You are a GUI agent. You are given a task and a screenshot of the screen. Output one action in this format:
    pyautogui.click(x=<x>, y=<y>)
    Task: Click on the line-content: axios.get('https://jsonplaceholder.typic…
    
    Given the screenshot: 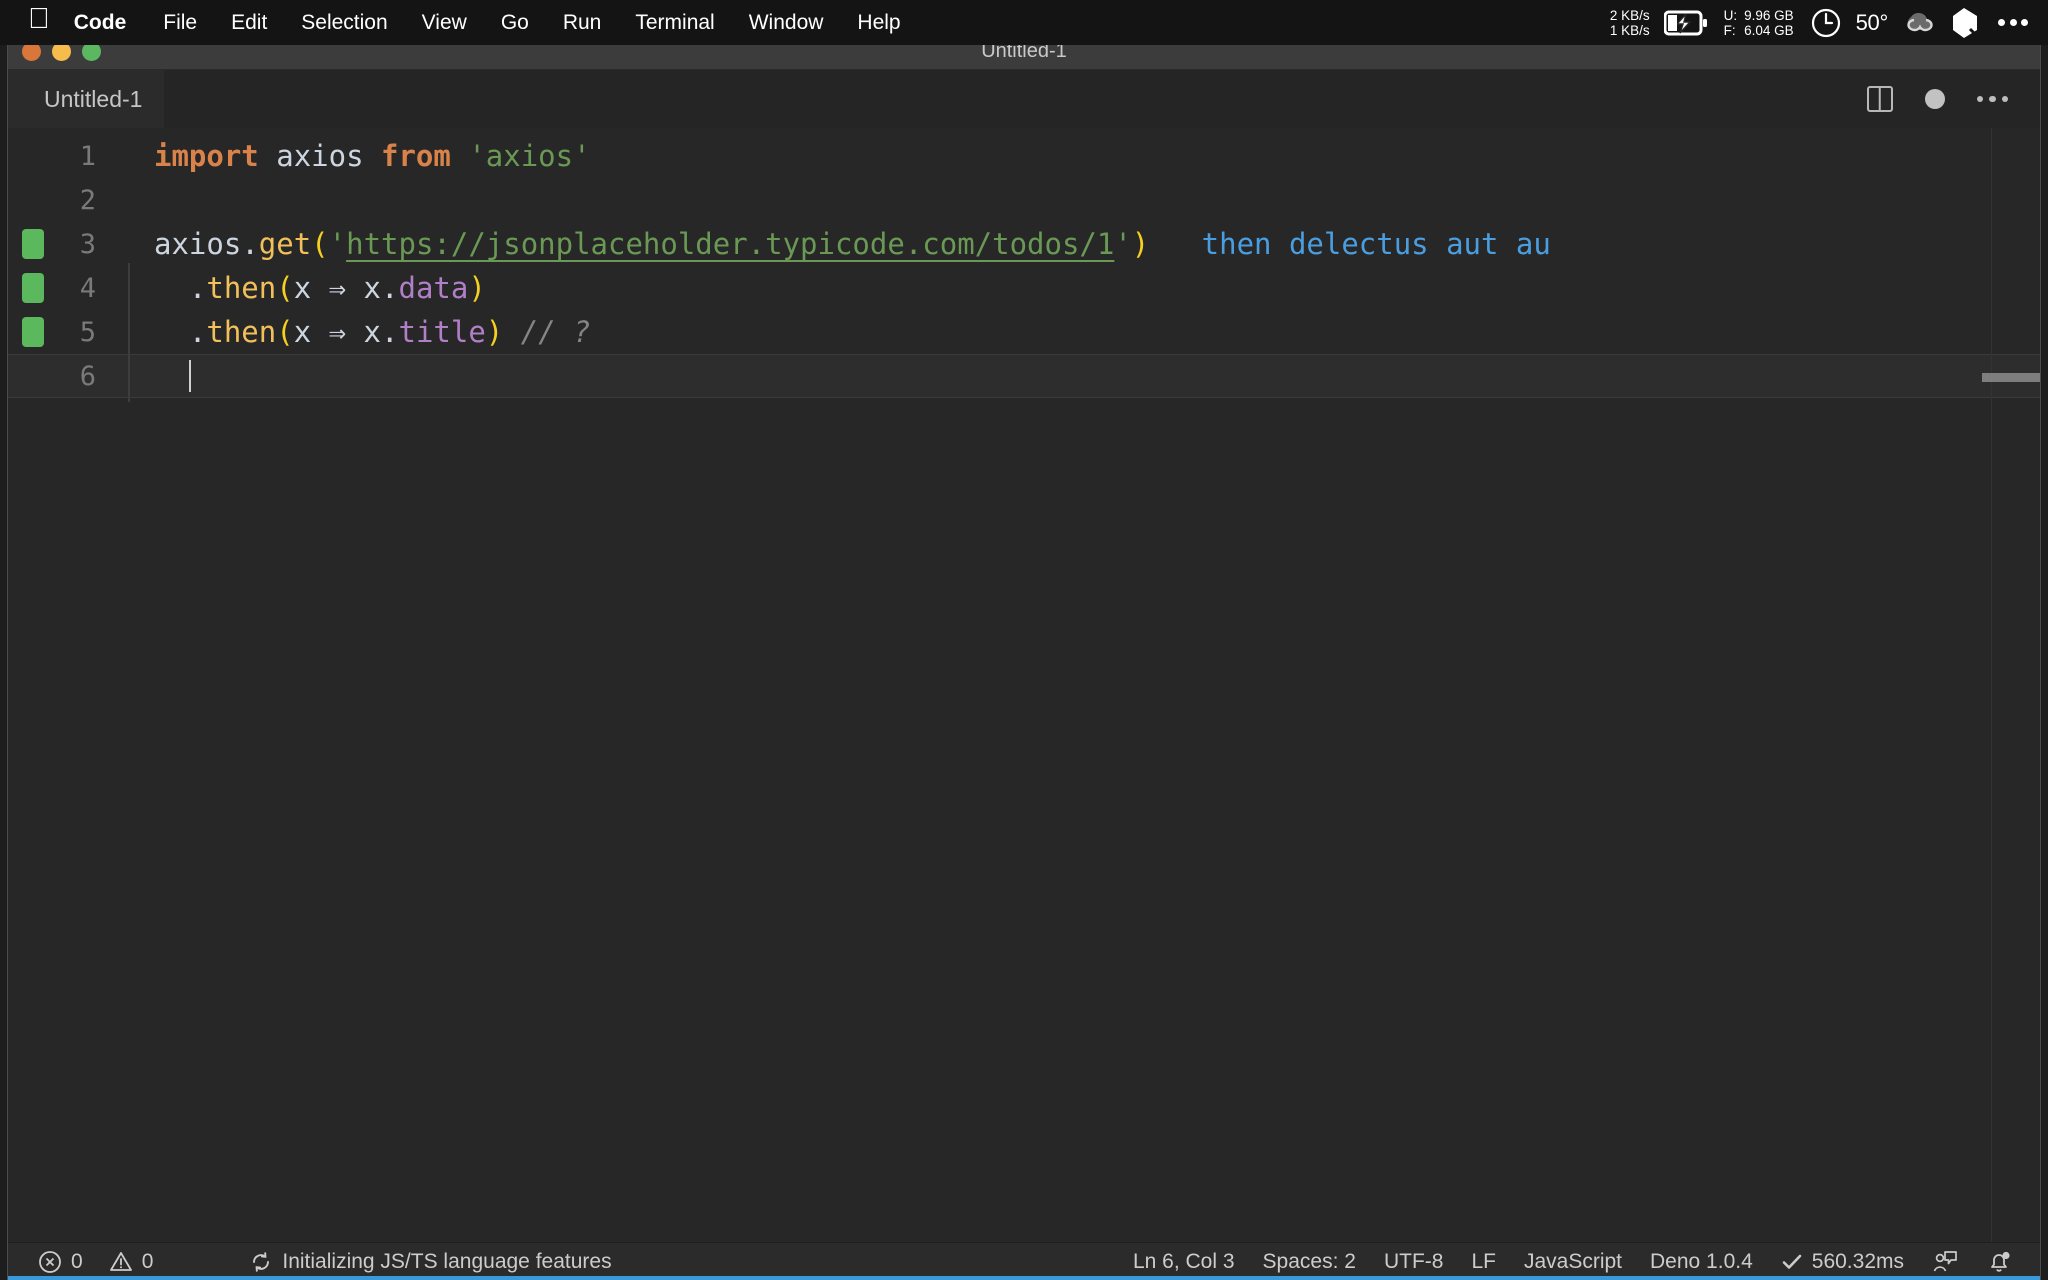 What is the action you would take?
    pyautogui.click(x=834, y=244)
    